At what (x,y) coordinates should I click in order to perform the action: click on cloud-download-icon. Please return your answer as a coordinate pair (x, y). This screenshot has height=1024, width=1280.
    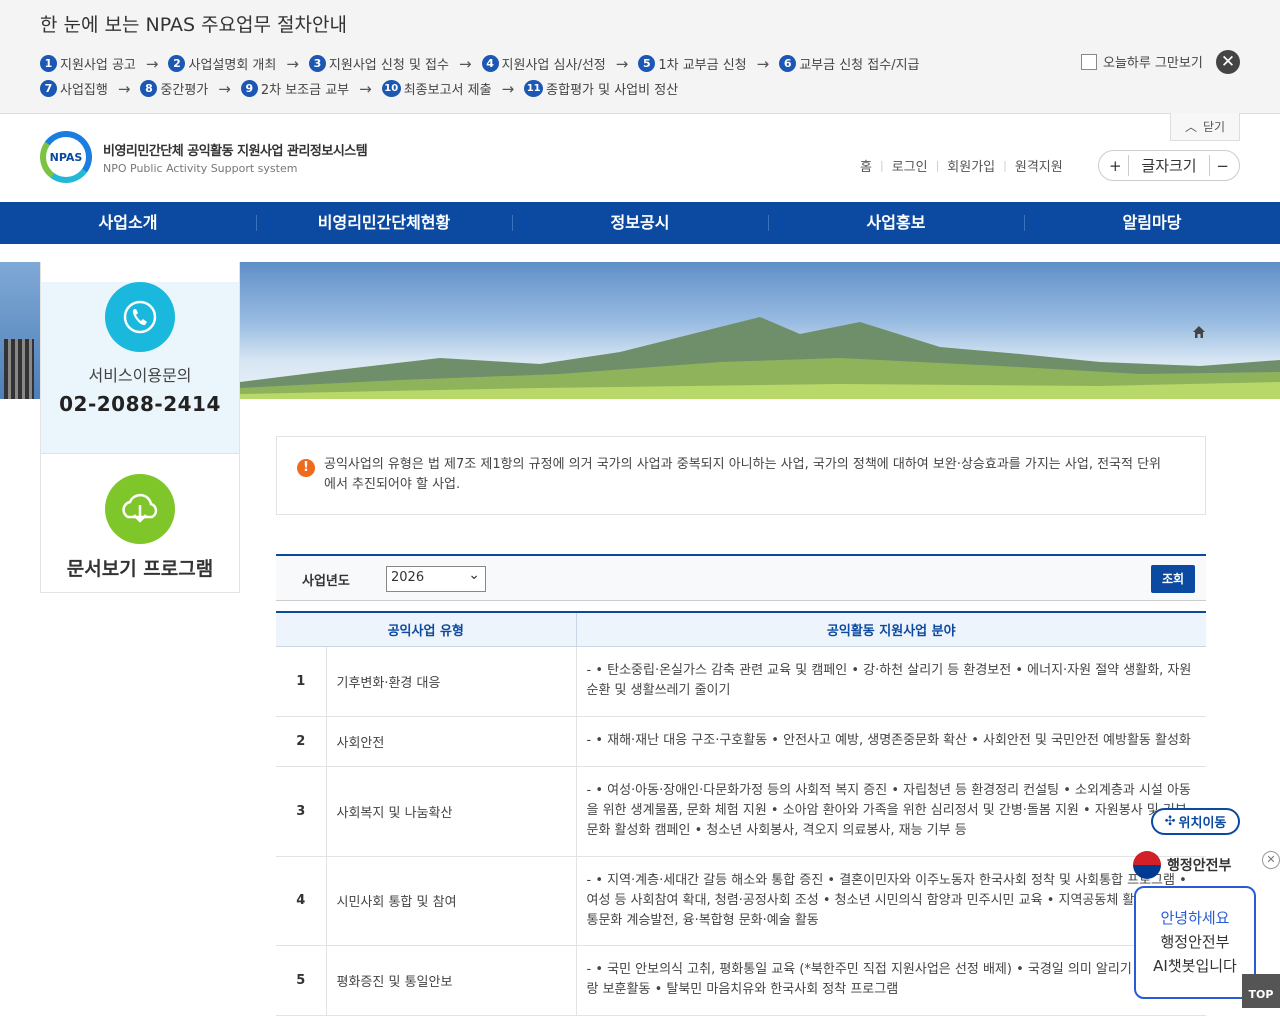
    Looking at the image, I should click on (140, 509).